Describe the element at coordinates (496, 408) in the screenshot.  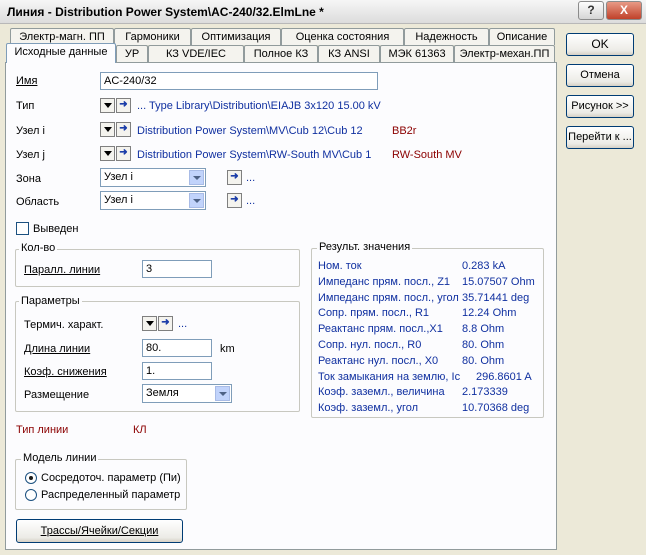
I see `result-value: 10.70368 deg` at that location.